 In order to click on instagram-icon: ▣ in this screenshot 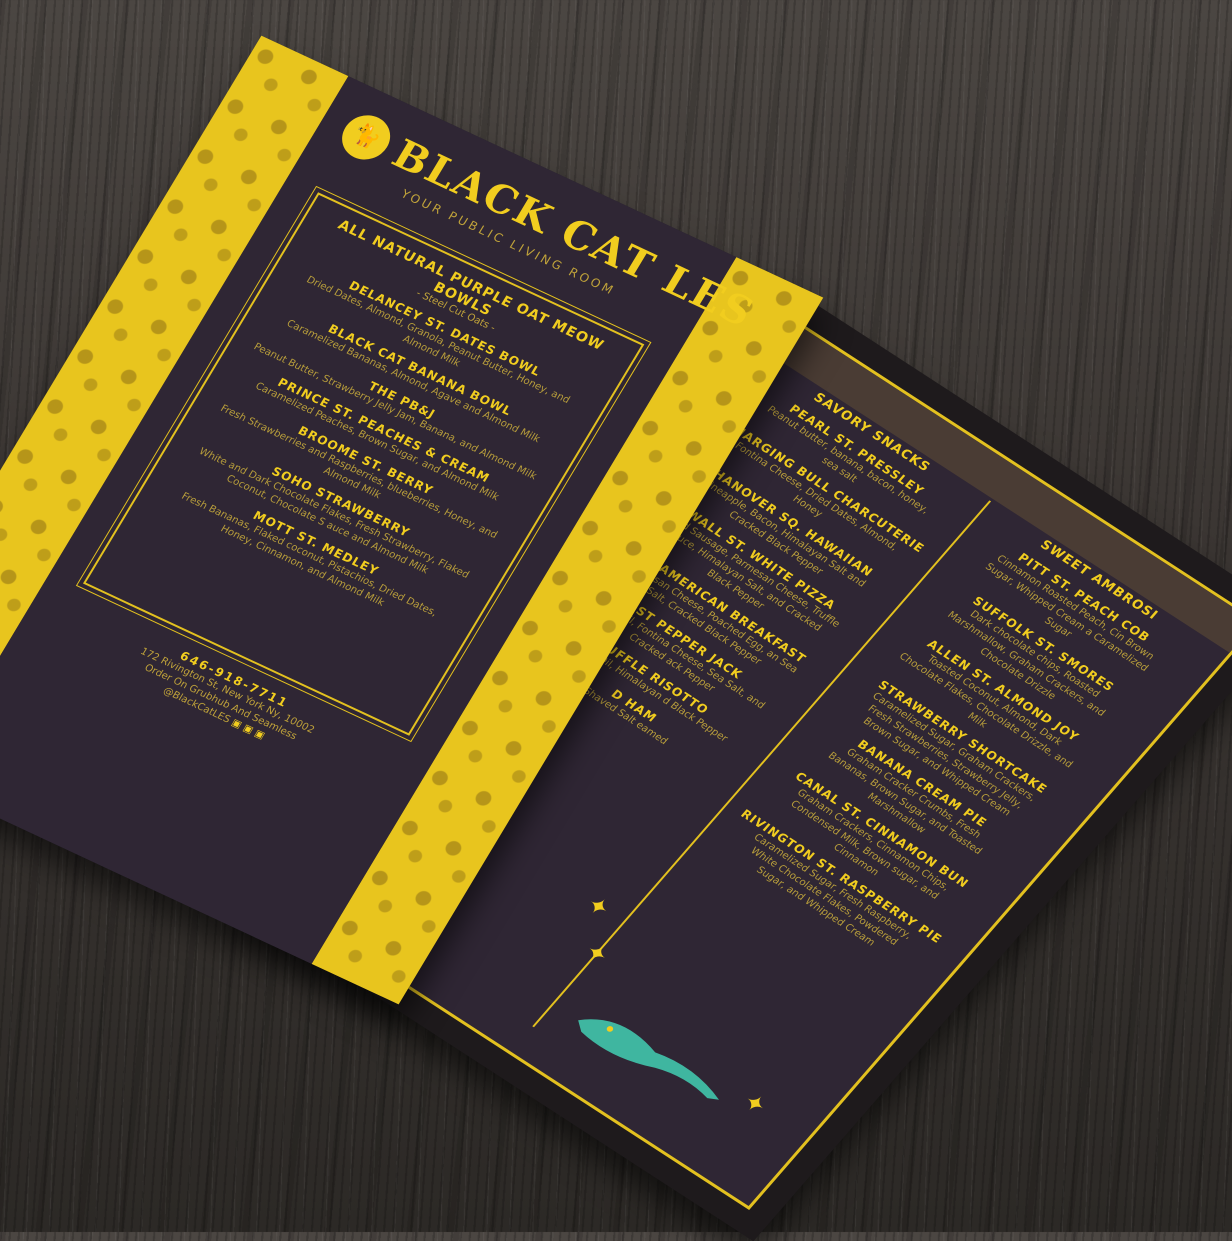, I will do `click(259, 735)`.